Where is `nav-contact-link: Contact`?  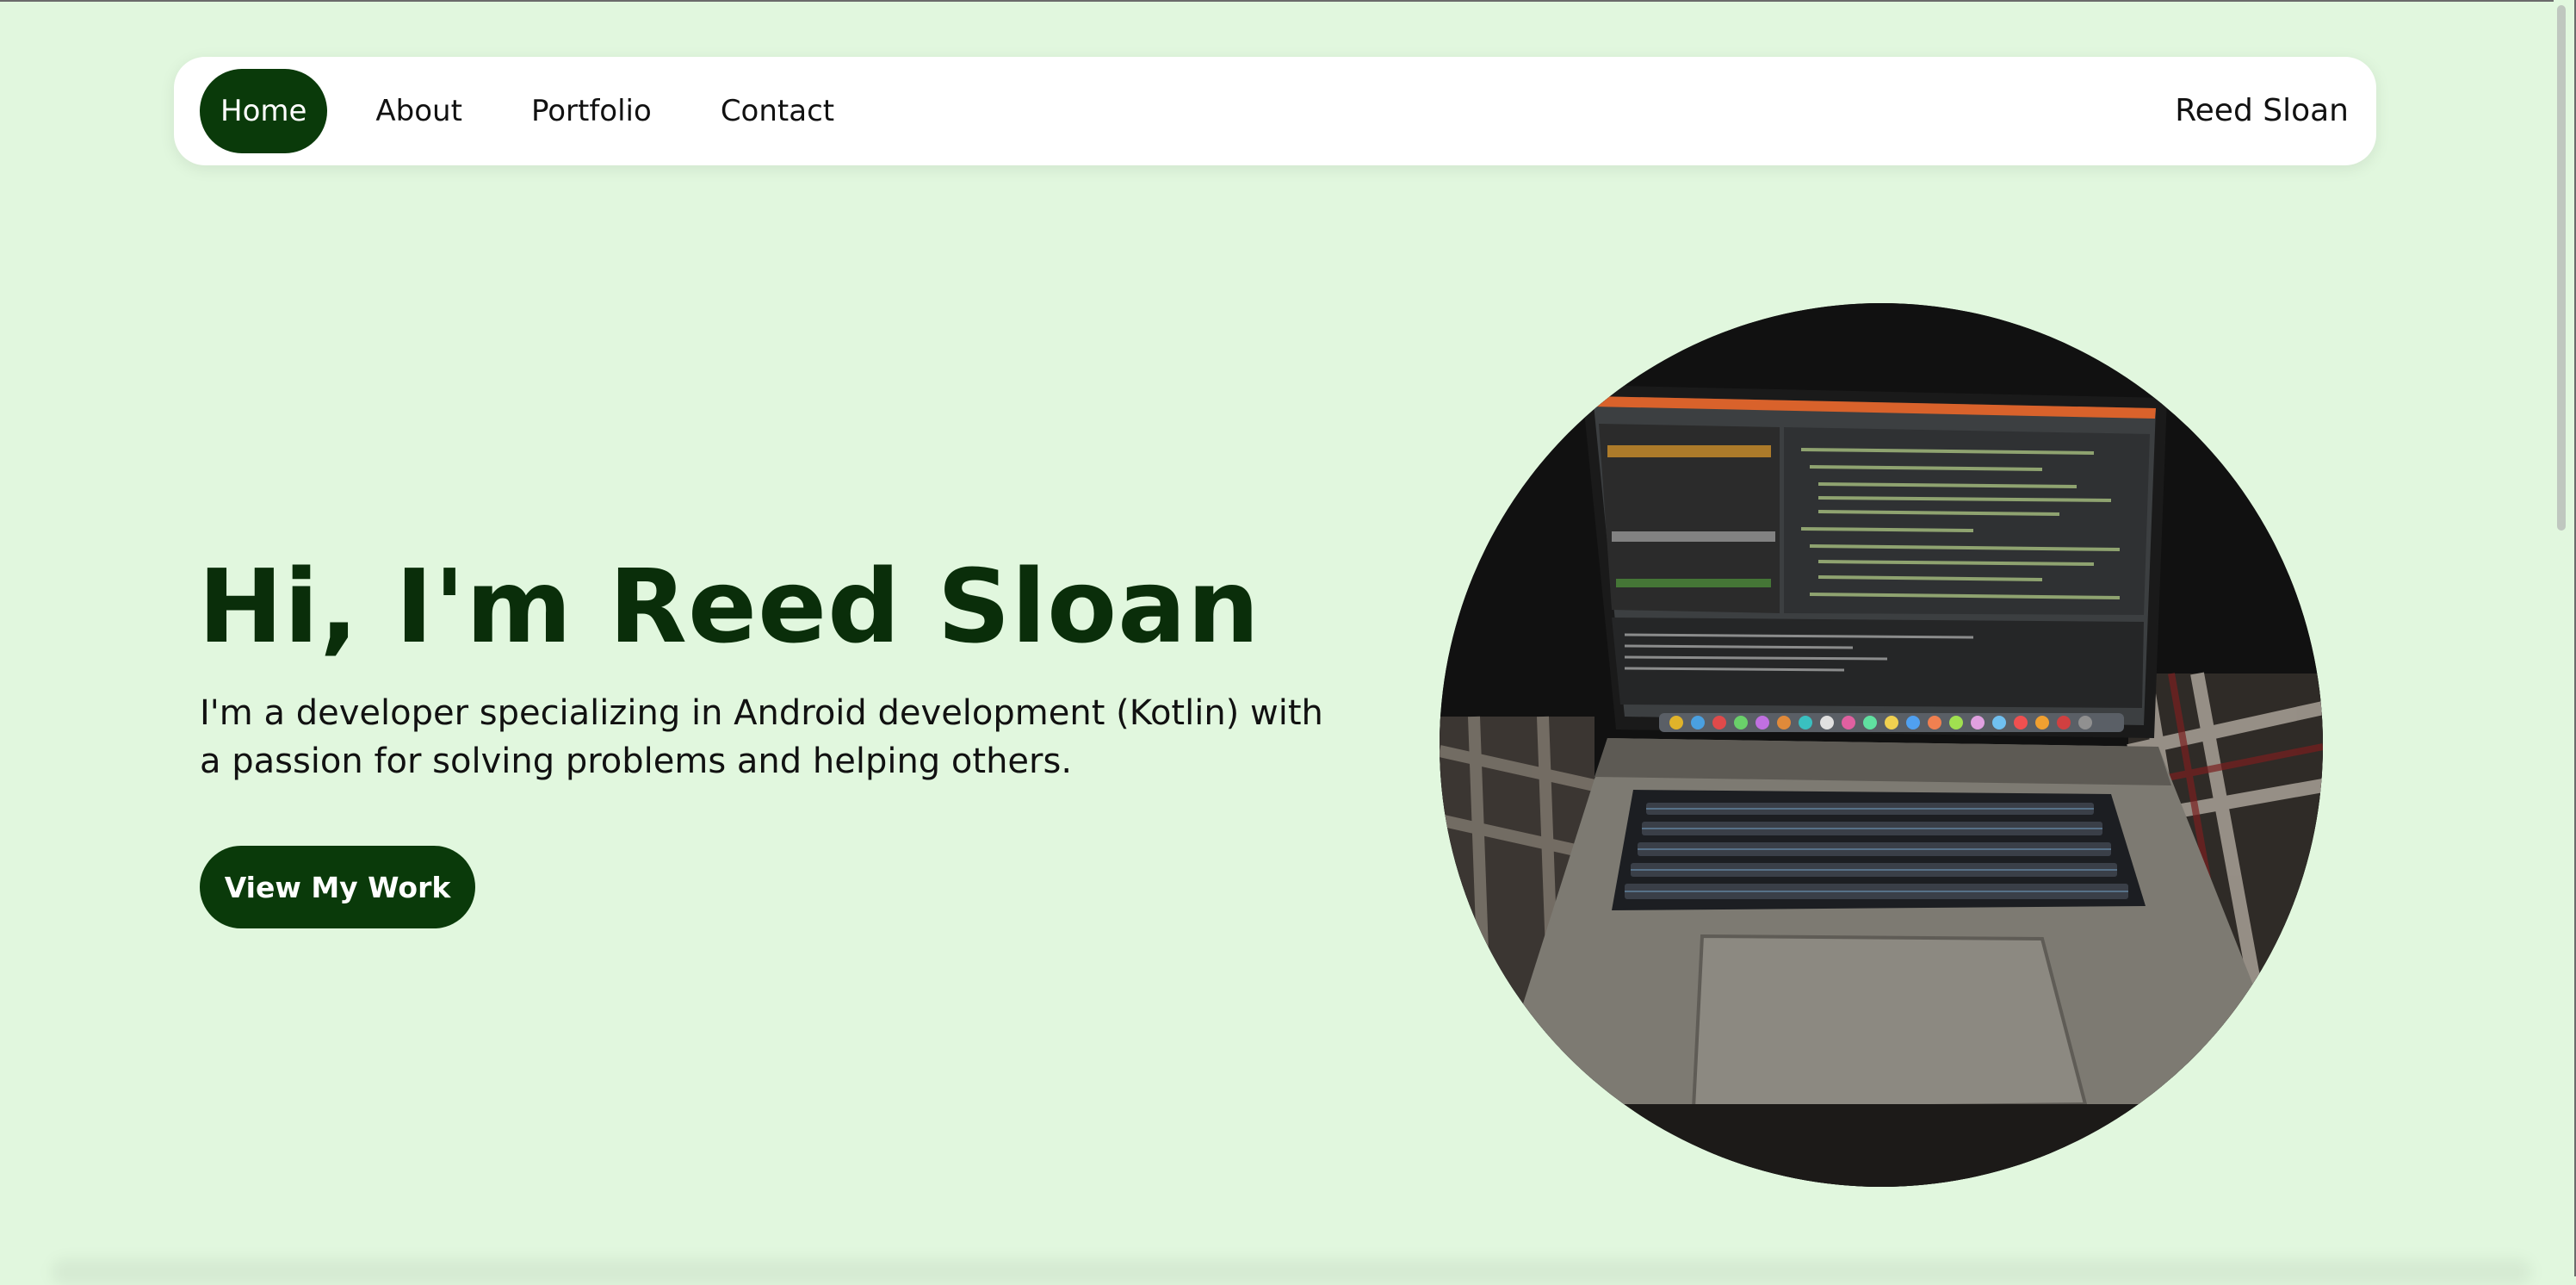
nav-contact-link: Contact is located at coordinates (777, 111).